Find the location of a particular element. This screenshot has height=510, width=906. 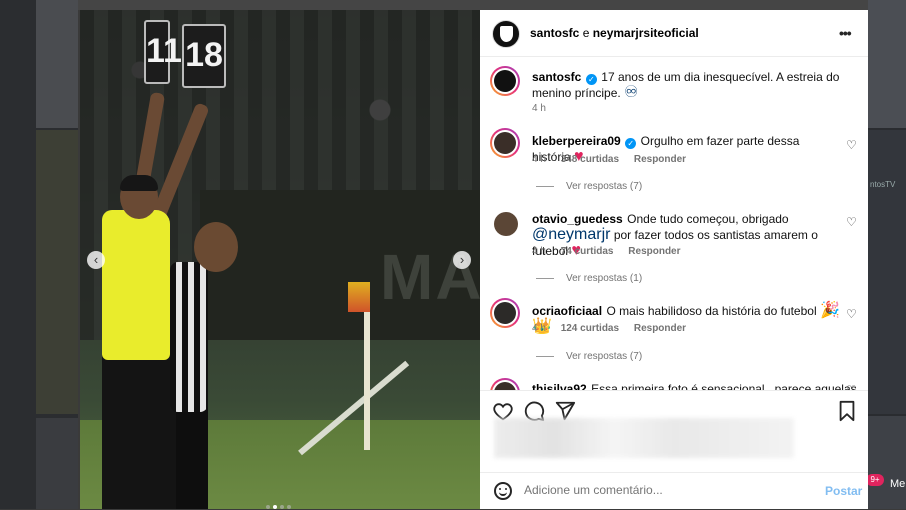

carousel-dot-active is located at coordinates (275, 507).